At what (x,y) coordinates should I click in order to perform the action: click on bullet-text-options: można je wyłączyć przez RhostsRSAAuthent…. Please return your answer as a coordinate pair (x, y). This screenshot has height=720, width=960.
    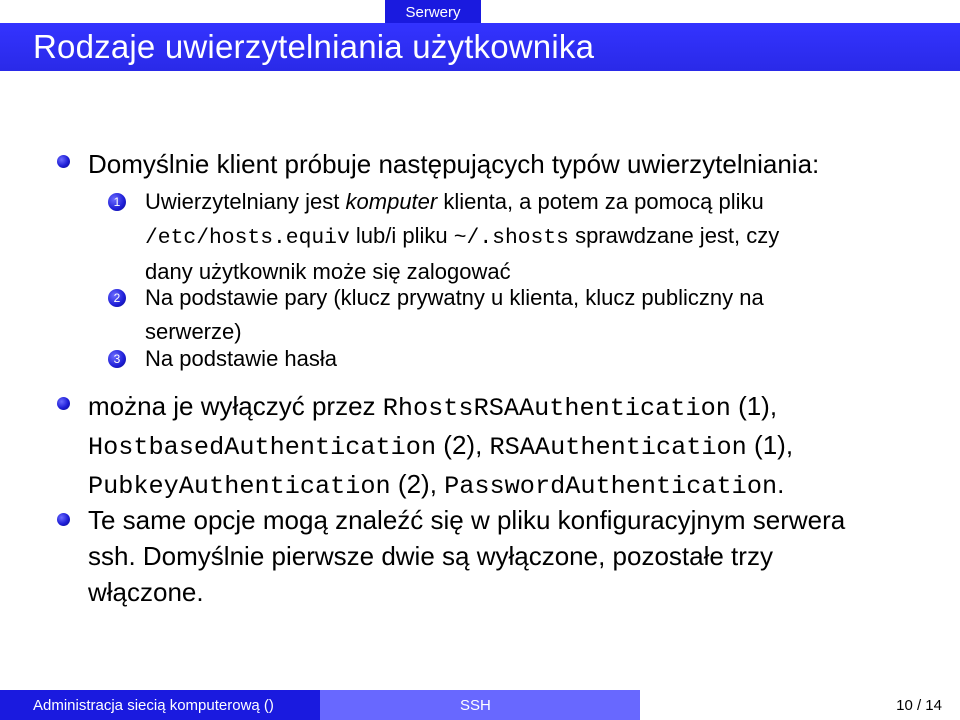
    Looking at the image, I should click on (441, 446).